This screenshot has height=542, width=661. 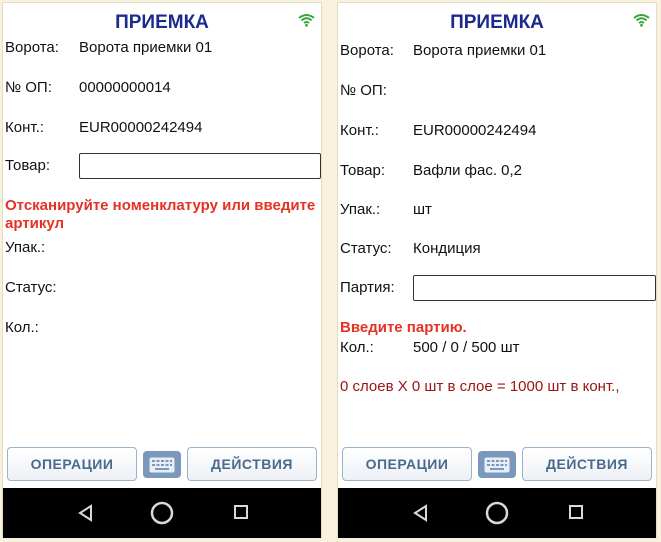 I want to click on op-row: № ОП:, so click(x=498, y=91).